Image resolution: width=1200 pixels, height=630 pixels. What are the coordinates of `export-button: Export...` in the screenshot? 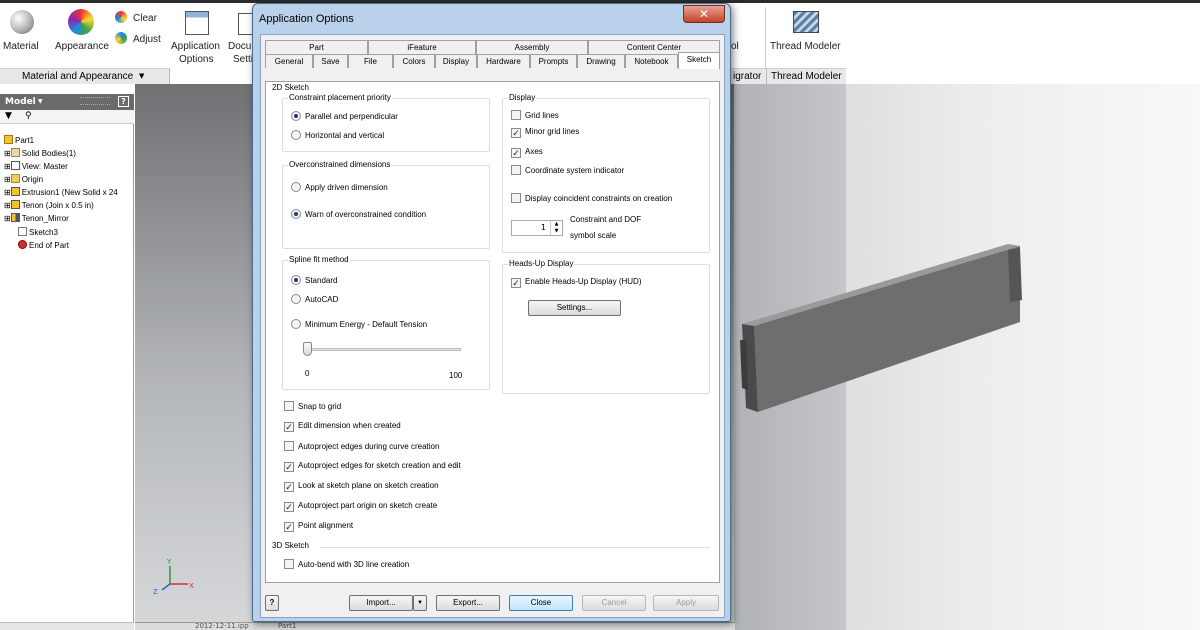 It's located at (468, 603).